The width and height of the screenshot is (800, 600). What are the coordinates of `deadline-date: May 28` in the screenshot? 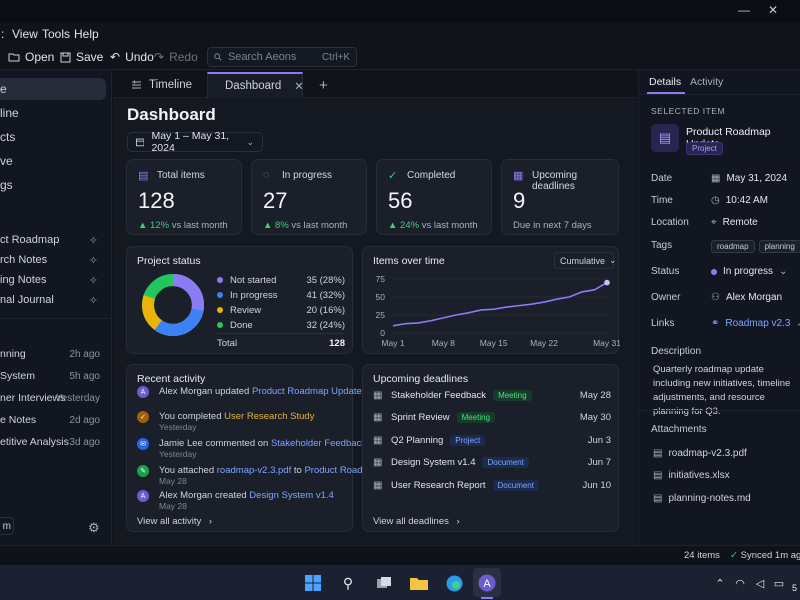 It's located at (595, 395).